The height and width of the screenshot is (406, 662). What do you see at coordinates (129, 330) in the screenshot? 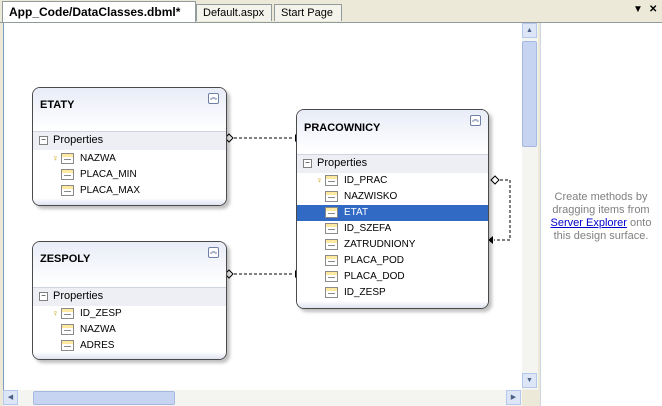
I see `property-row: NAZWA` at bounding box center [129, 330].